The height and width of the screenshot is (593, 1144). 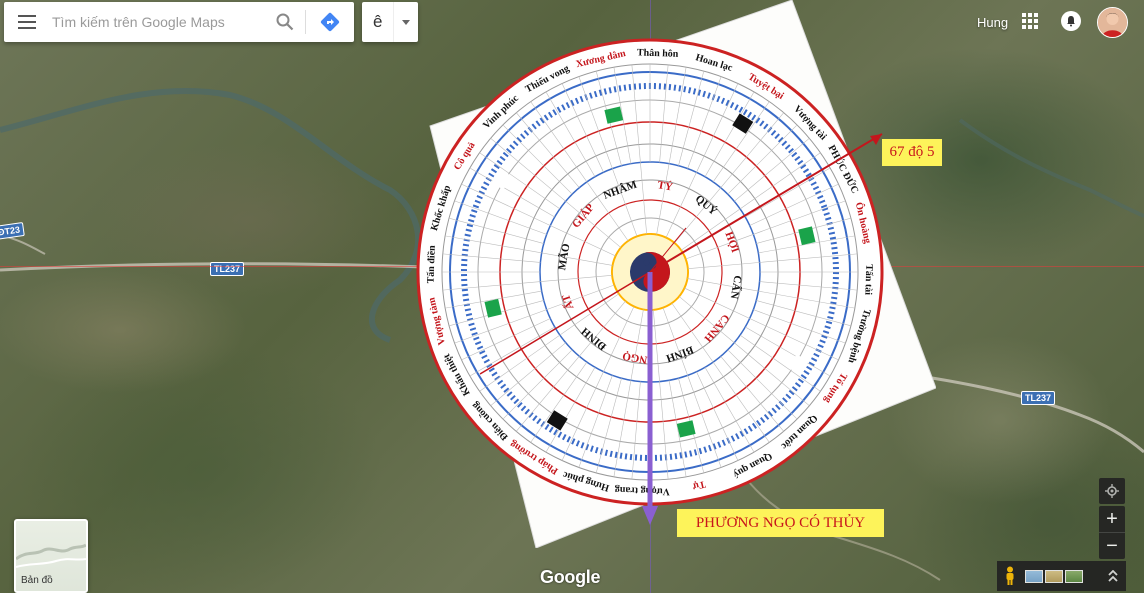 What do you see at coordinates (780, 523) in the screenshot?
I see `direction-annotation: PHƯƠNG NGỌ CÓ THỦY` at bounding box center [780, 523].